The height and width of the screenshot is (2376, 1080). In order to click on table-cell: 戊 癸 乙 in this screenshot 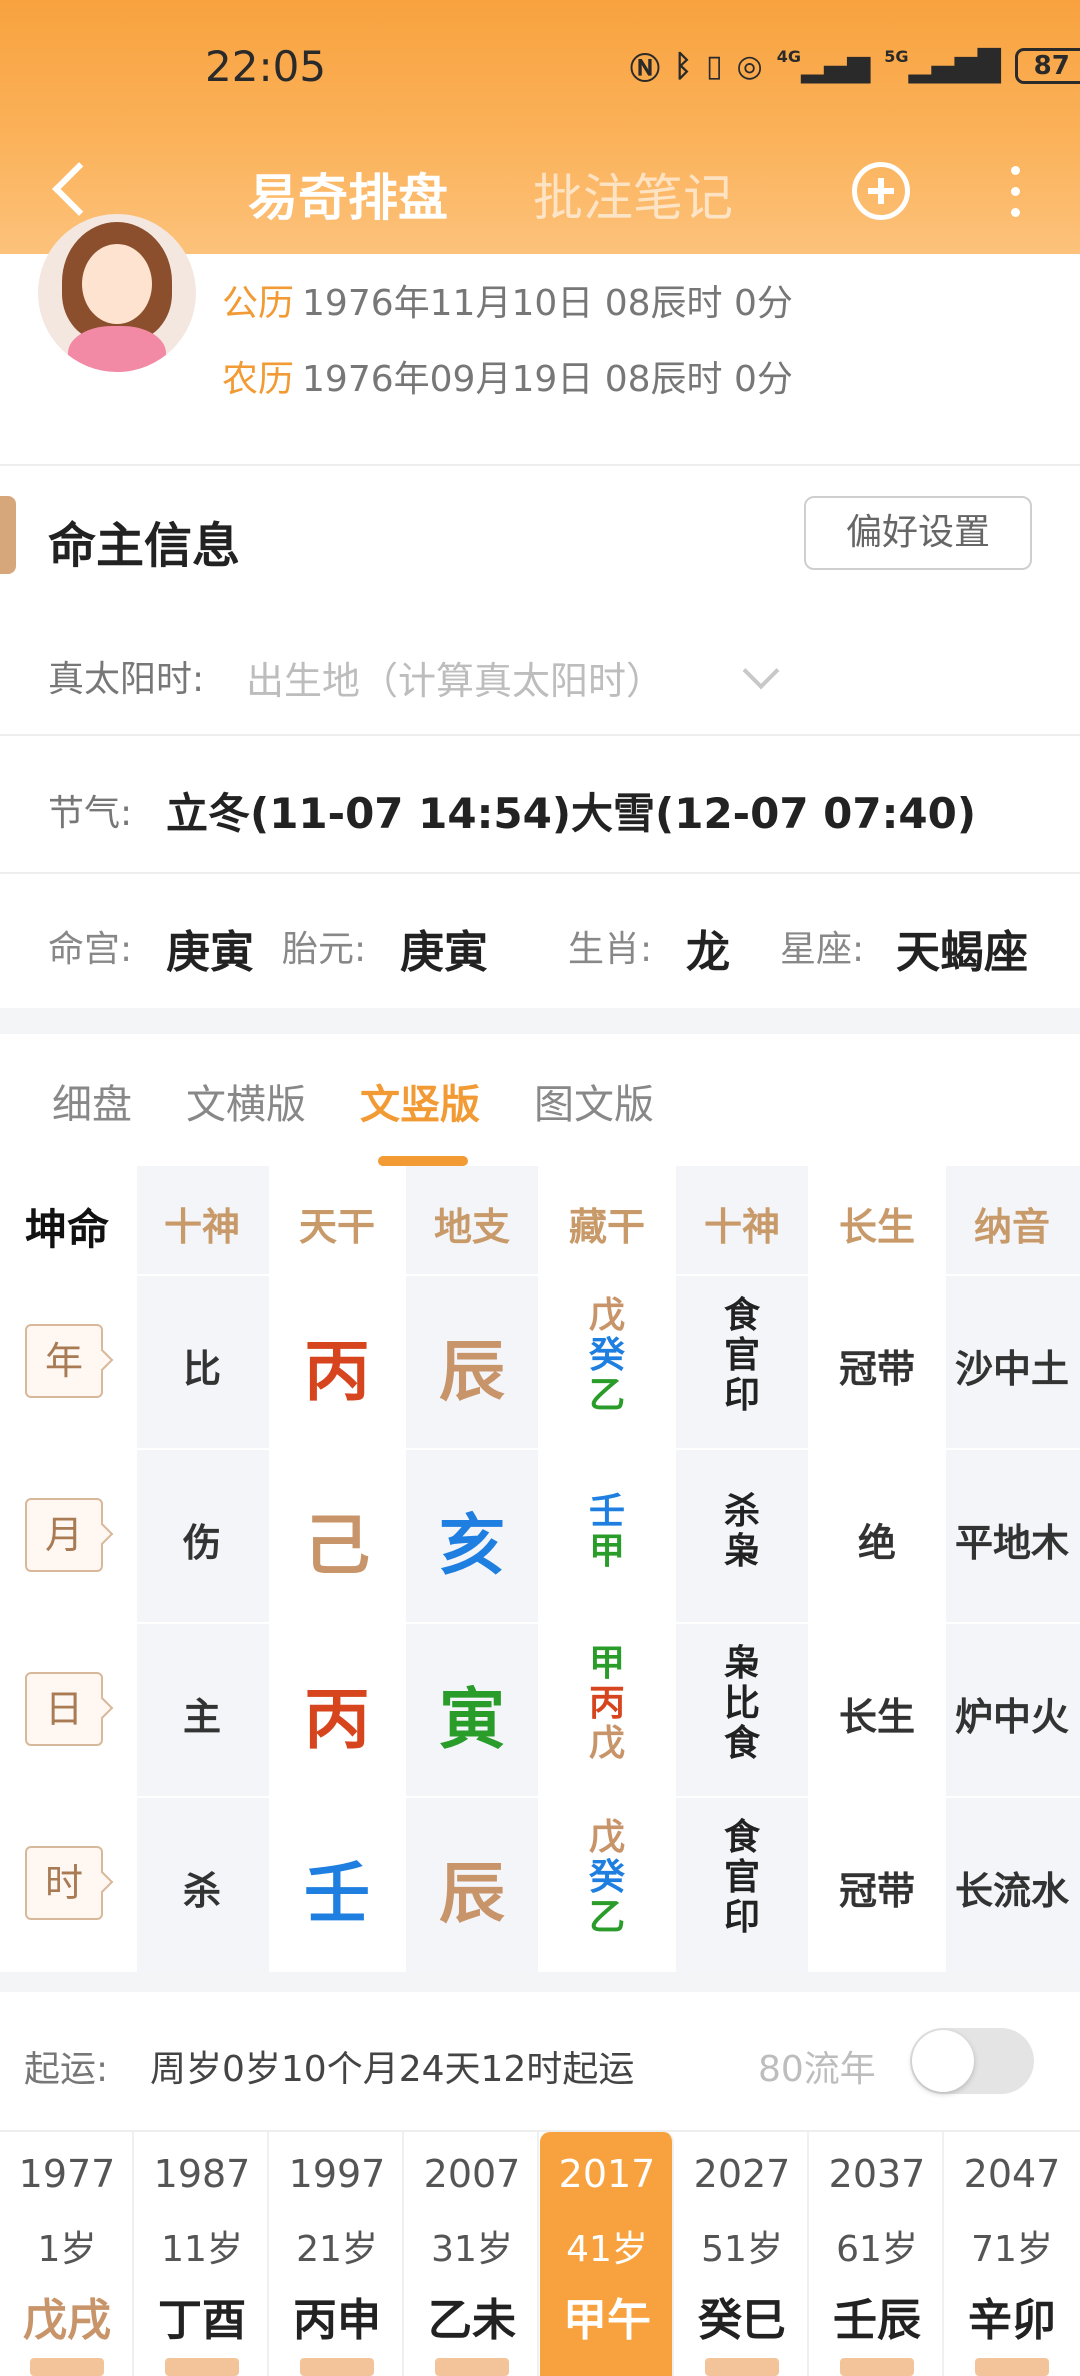, I will do `click(606, 1355)`.